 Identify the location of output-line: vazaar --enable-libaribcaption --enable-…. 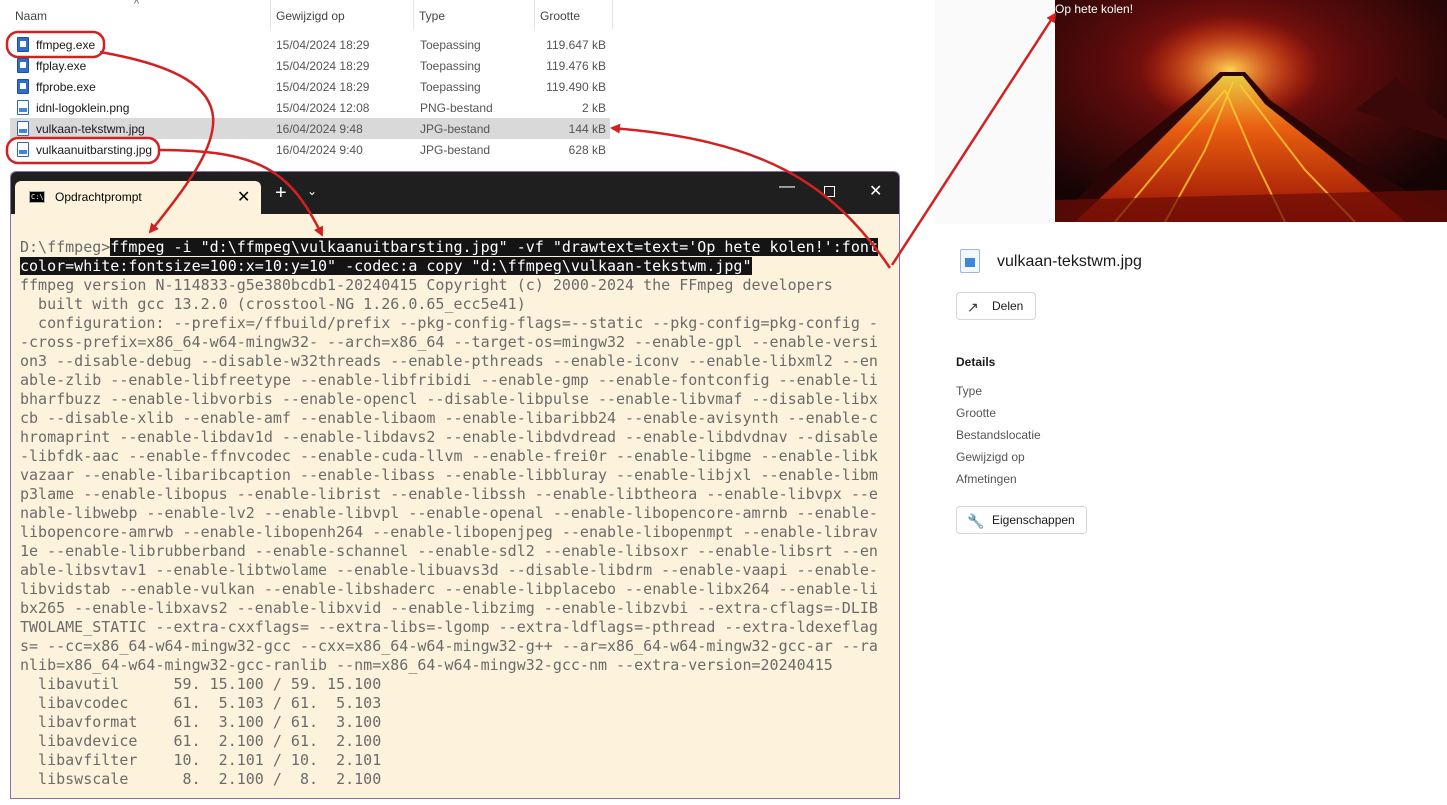
(449, 475).